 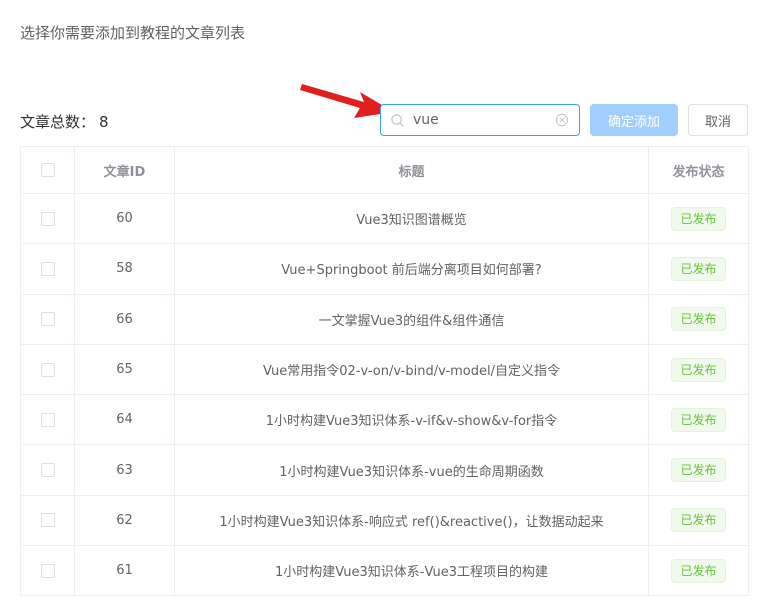 I want to click on article-count-label: 文章总数：, so click(x=58, y=122).